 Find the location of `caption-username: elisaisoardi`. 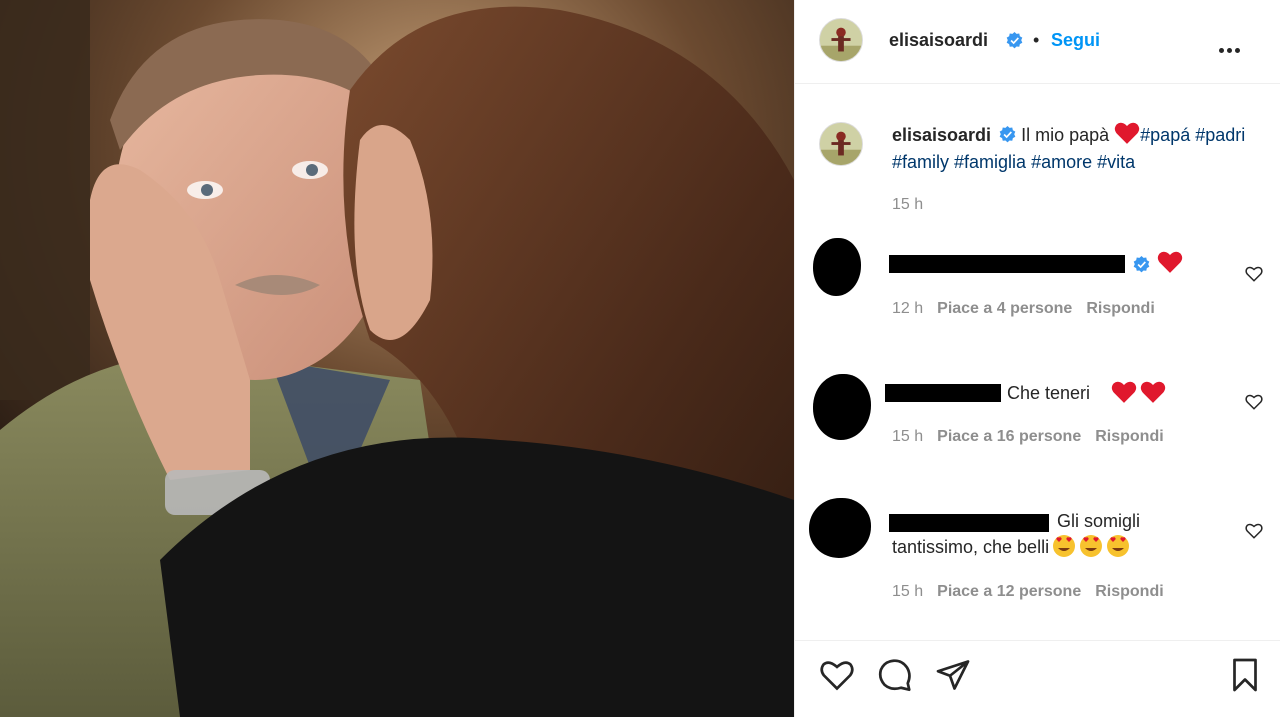

caption-username: elisaisoardi is located at coordinates (941, 135).